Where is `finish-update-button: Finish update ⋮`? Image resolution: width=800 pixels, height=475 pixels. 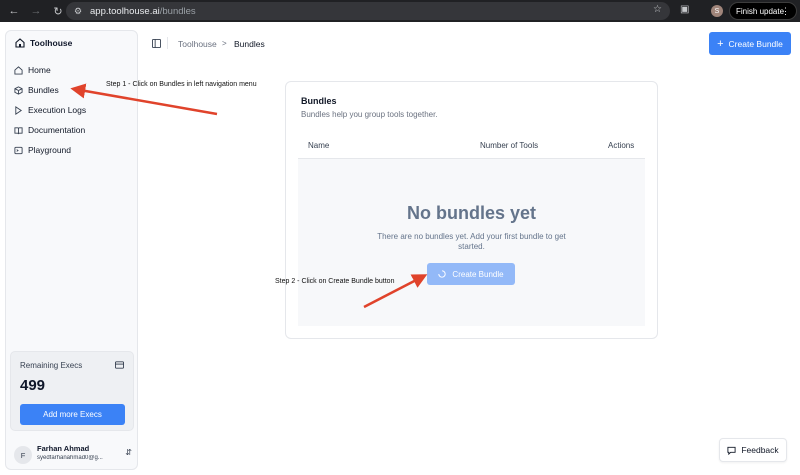
finish-update-button: Finish update ⋮ is located at coordinates (763, 11).